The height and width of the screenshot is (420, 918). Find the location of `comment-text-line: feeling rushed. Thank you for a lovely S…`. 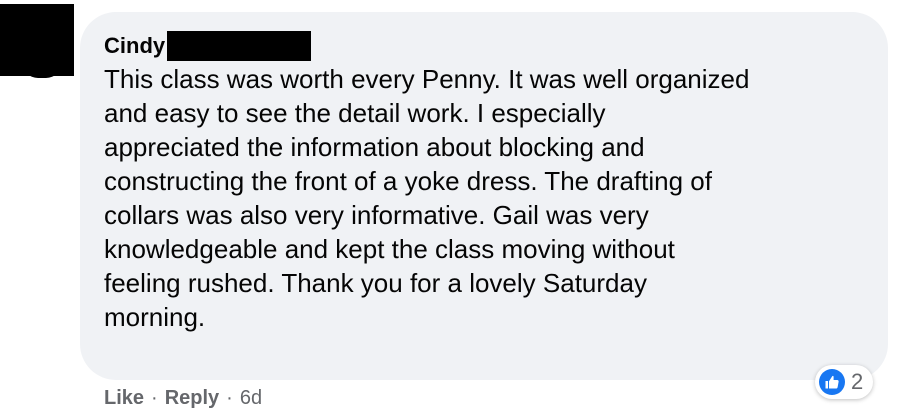

comment-text-line: feeling rushed. Thank you for a lovely S… is located at coordinates (375, 283).